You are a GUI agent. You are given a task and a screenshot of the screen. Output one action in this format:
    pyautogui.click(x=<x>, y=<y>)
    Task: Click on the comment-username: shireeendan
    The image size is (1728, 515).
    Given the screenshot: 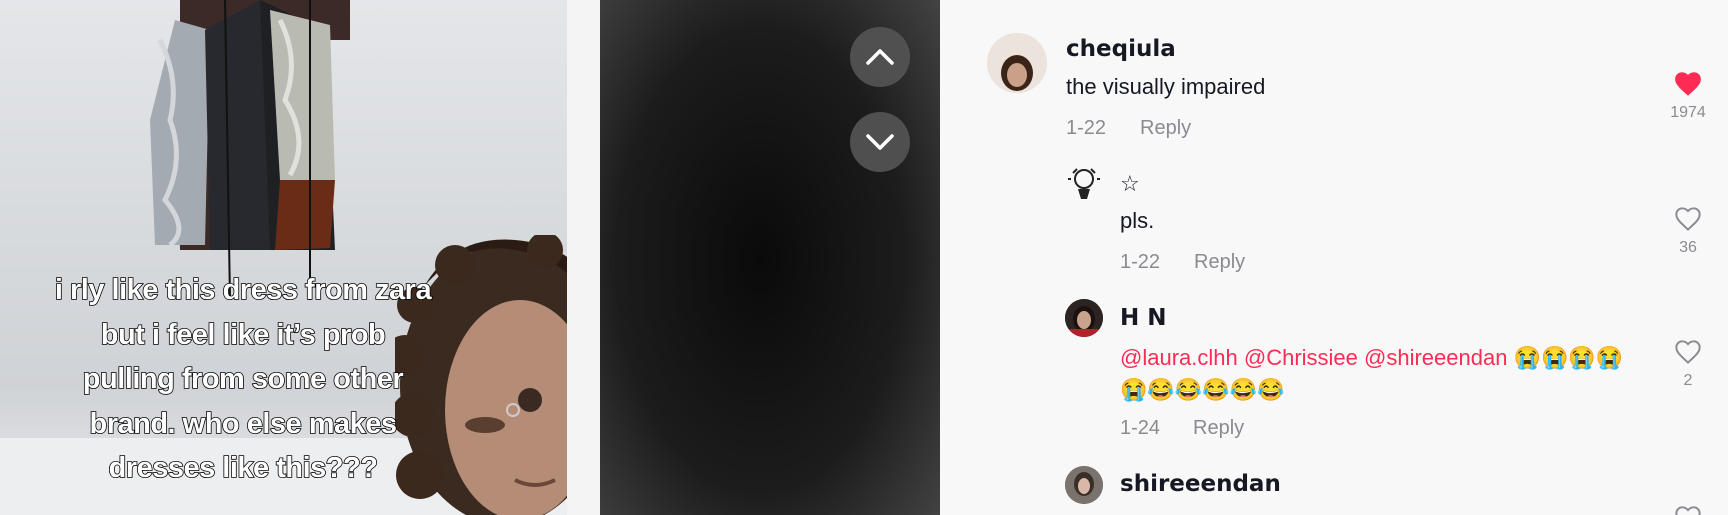 What is the action you would take?
    pyautogui.click(x=1200, y=484)
    